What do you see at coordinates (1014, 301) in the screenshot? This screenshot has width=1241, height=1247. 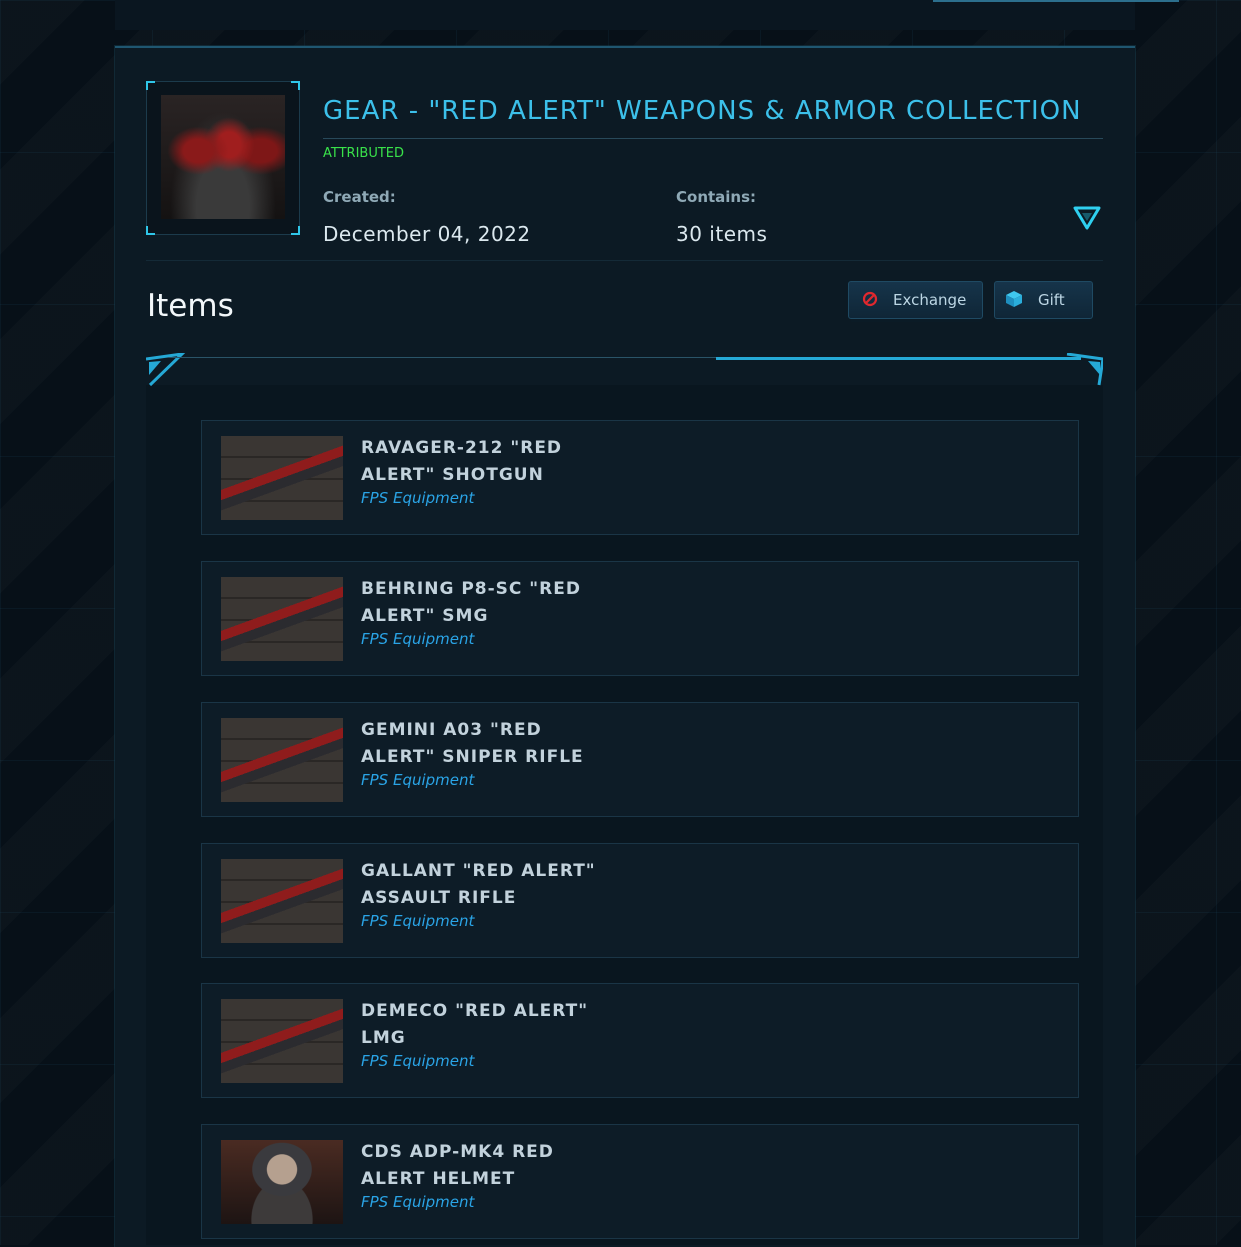 I see `cube-icon` at bounding box center [1014, 301].